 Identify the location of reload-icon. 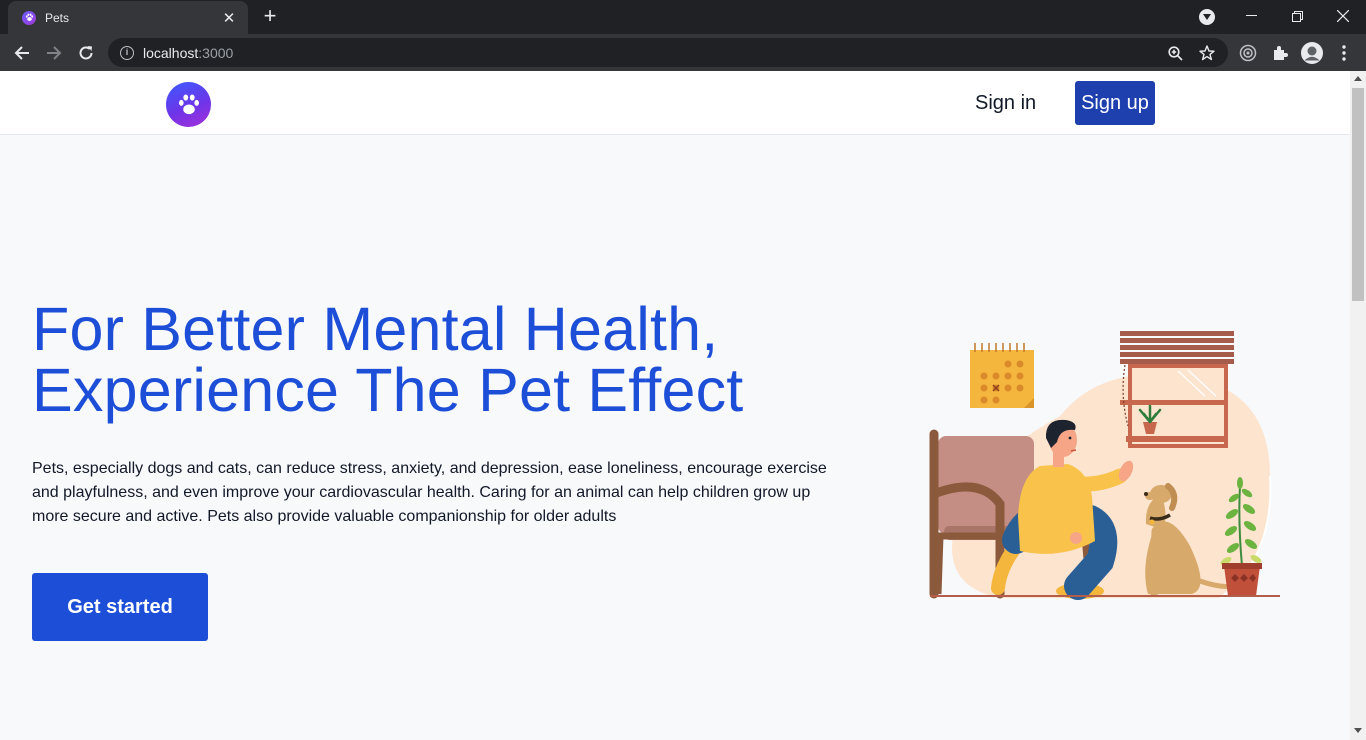
(86, 53).